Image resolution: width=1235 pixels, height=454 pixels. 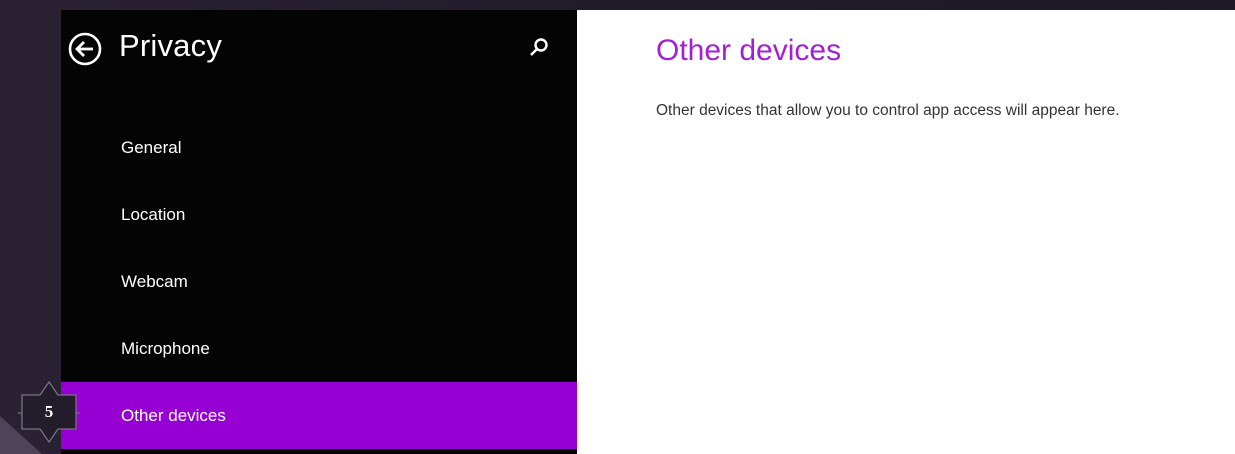 I want to click on search-button, so click(x=539, y=48).